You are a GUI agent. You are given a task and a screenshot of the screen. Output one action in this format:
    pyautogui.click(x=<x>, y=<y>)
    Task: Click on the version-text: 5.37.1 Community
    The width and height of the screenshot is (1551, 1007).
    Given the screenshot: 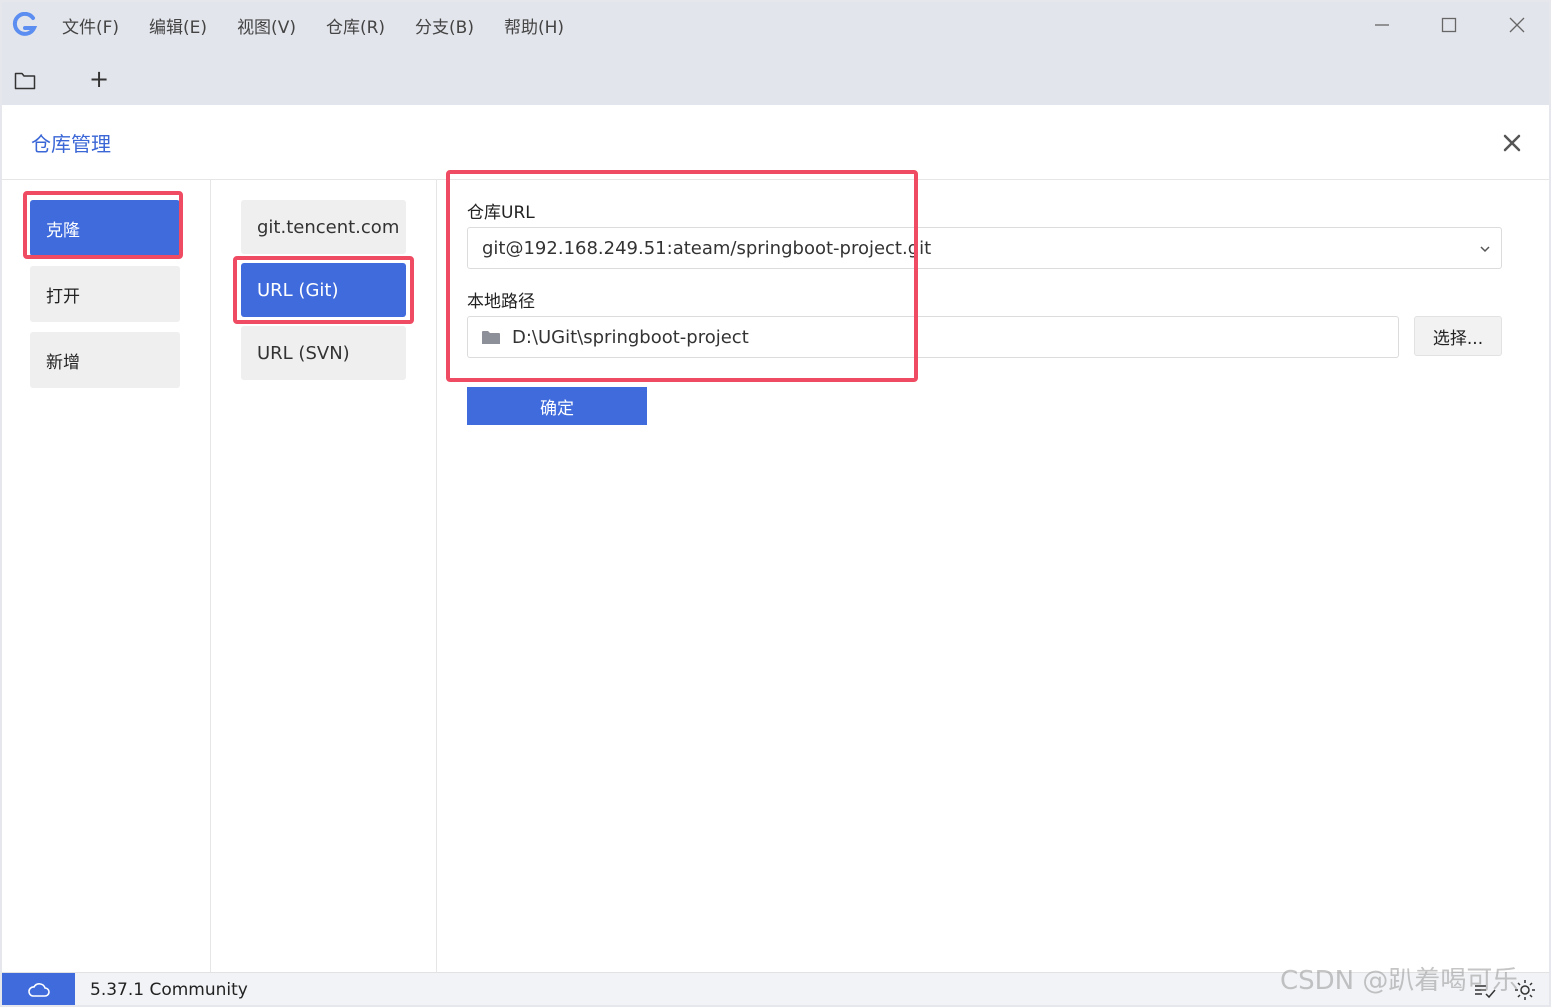 What is the action you would take?
    pyautogui.click(x=169, y=990)
    